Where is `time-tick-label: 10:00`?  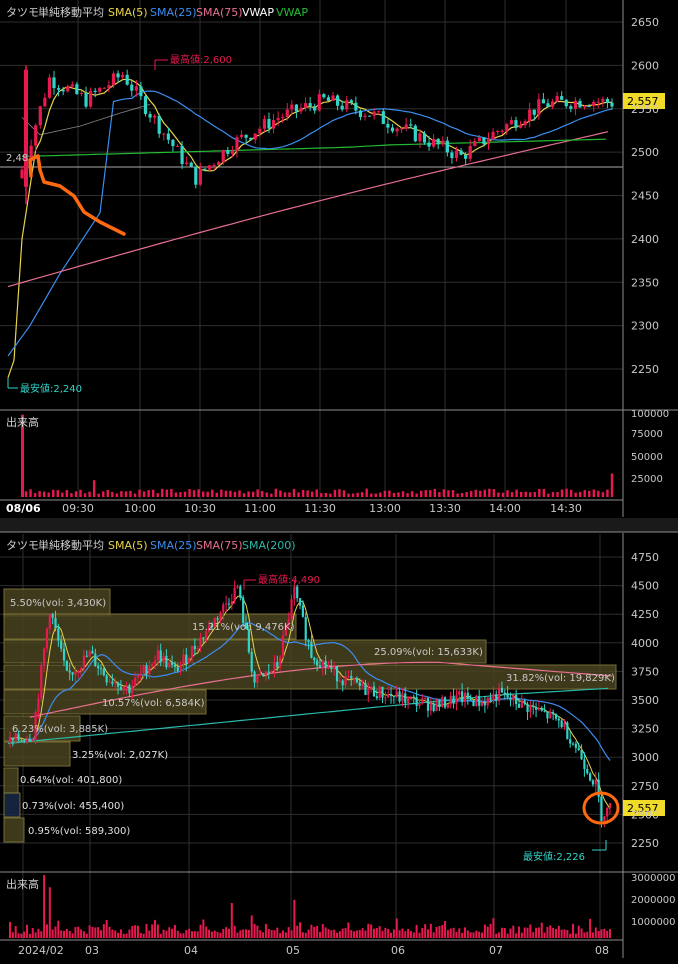 time-tick-label: 10:00 is located at coordinates (140, 508).